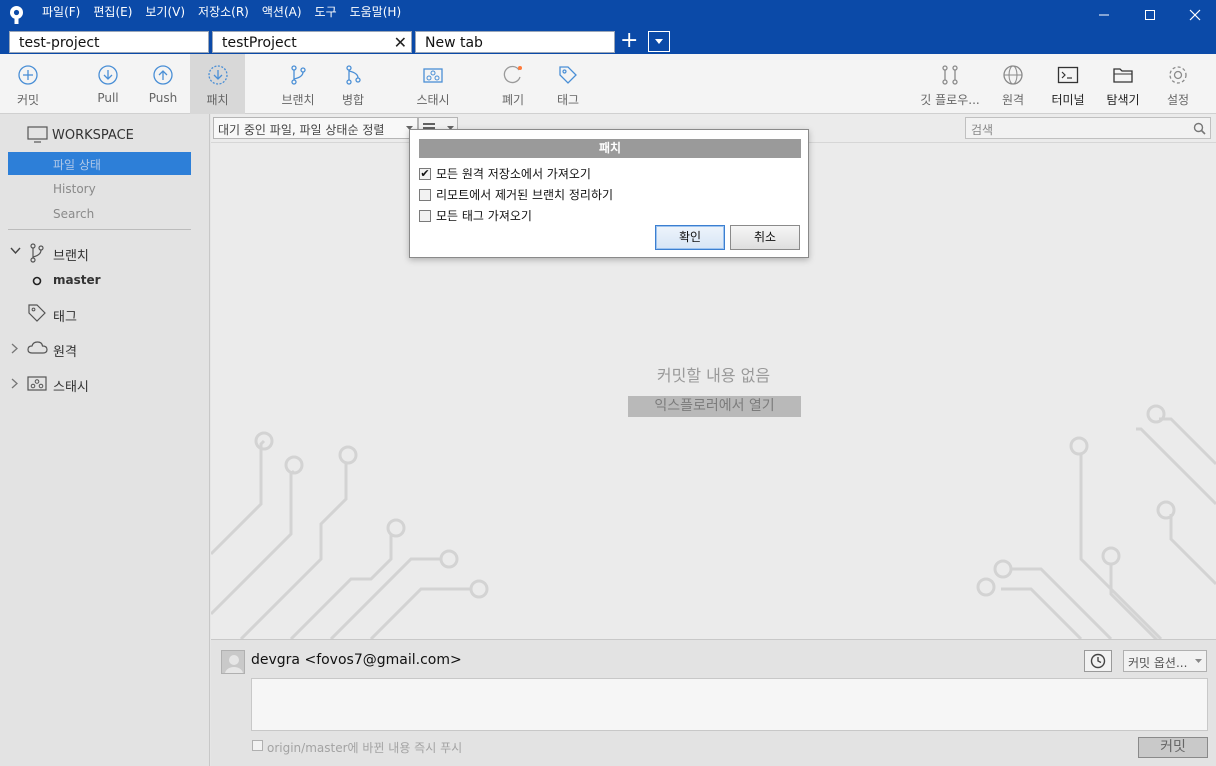  I want to click on tab-test-project: test-project, so click(109, 42).